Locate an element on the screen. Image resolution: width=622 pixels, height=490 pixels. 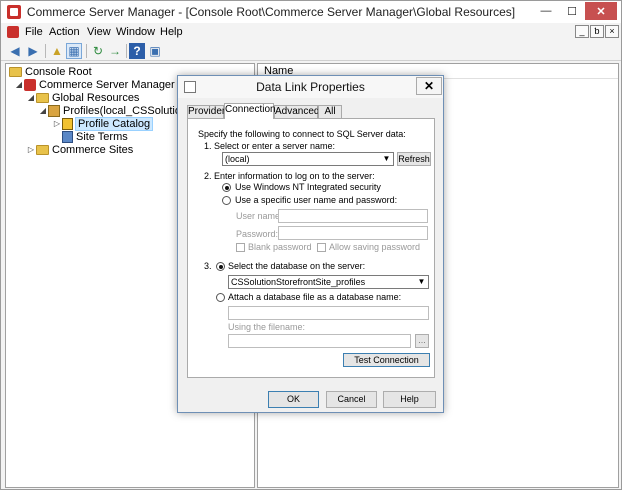
password-input is located at coordinates (353, 233).